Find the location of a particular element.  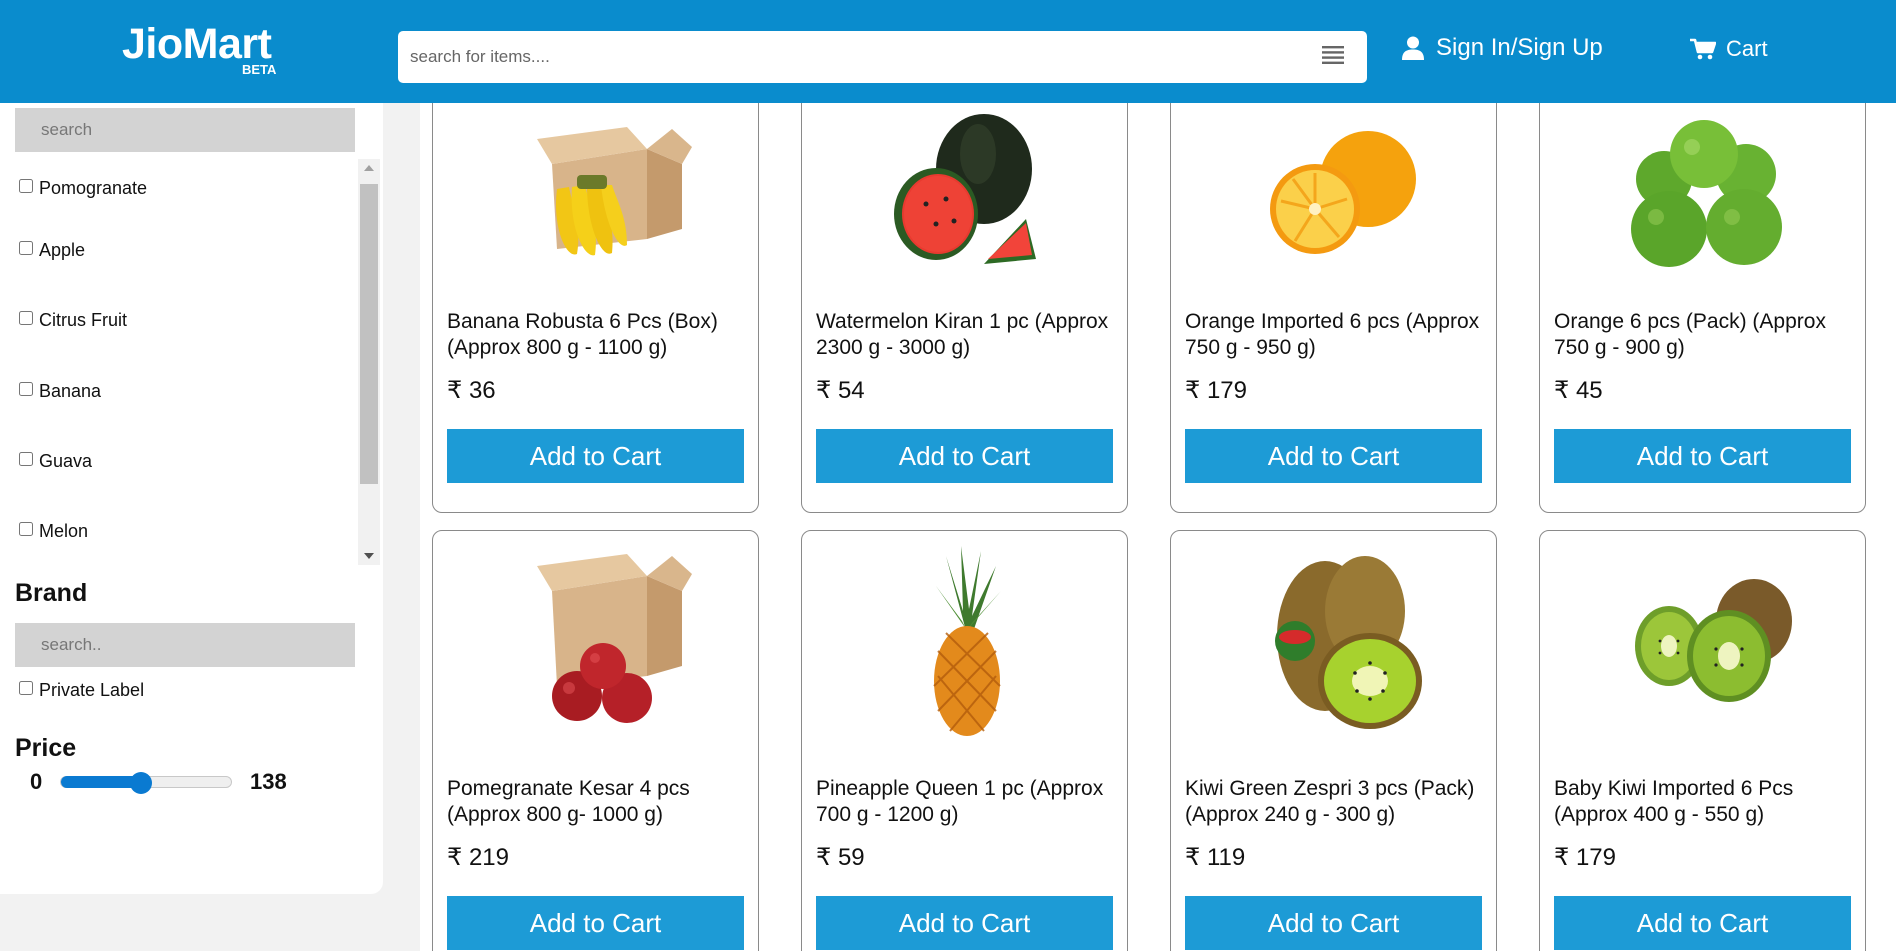

price-slider is located at coordinates (146, 783).